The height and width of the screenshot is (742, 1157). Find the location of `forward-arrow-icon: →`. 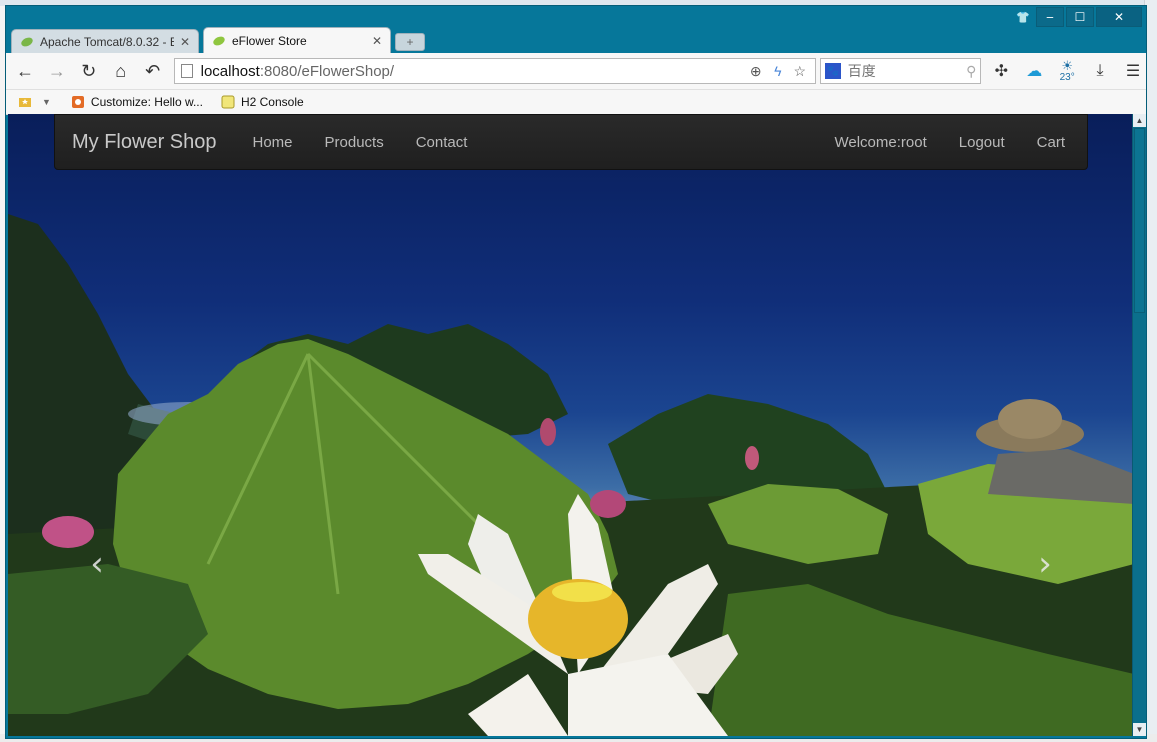

forward-arrow-icon: → is located at coordinates (57, 71).